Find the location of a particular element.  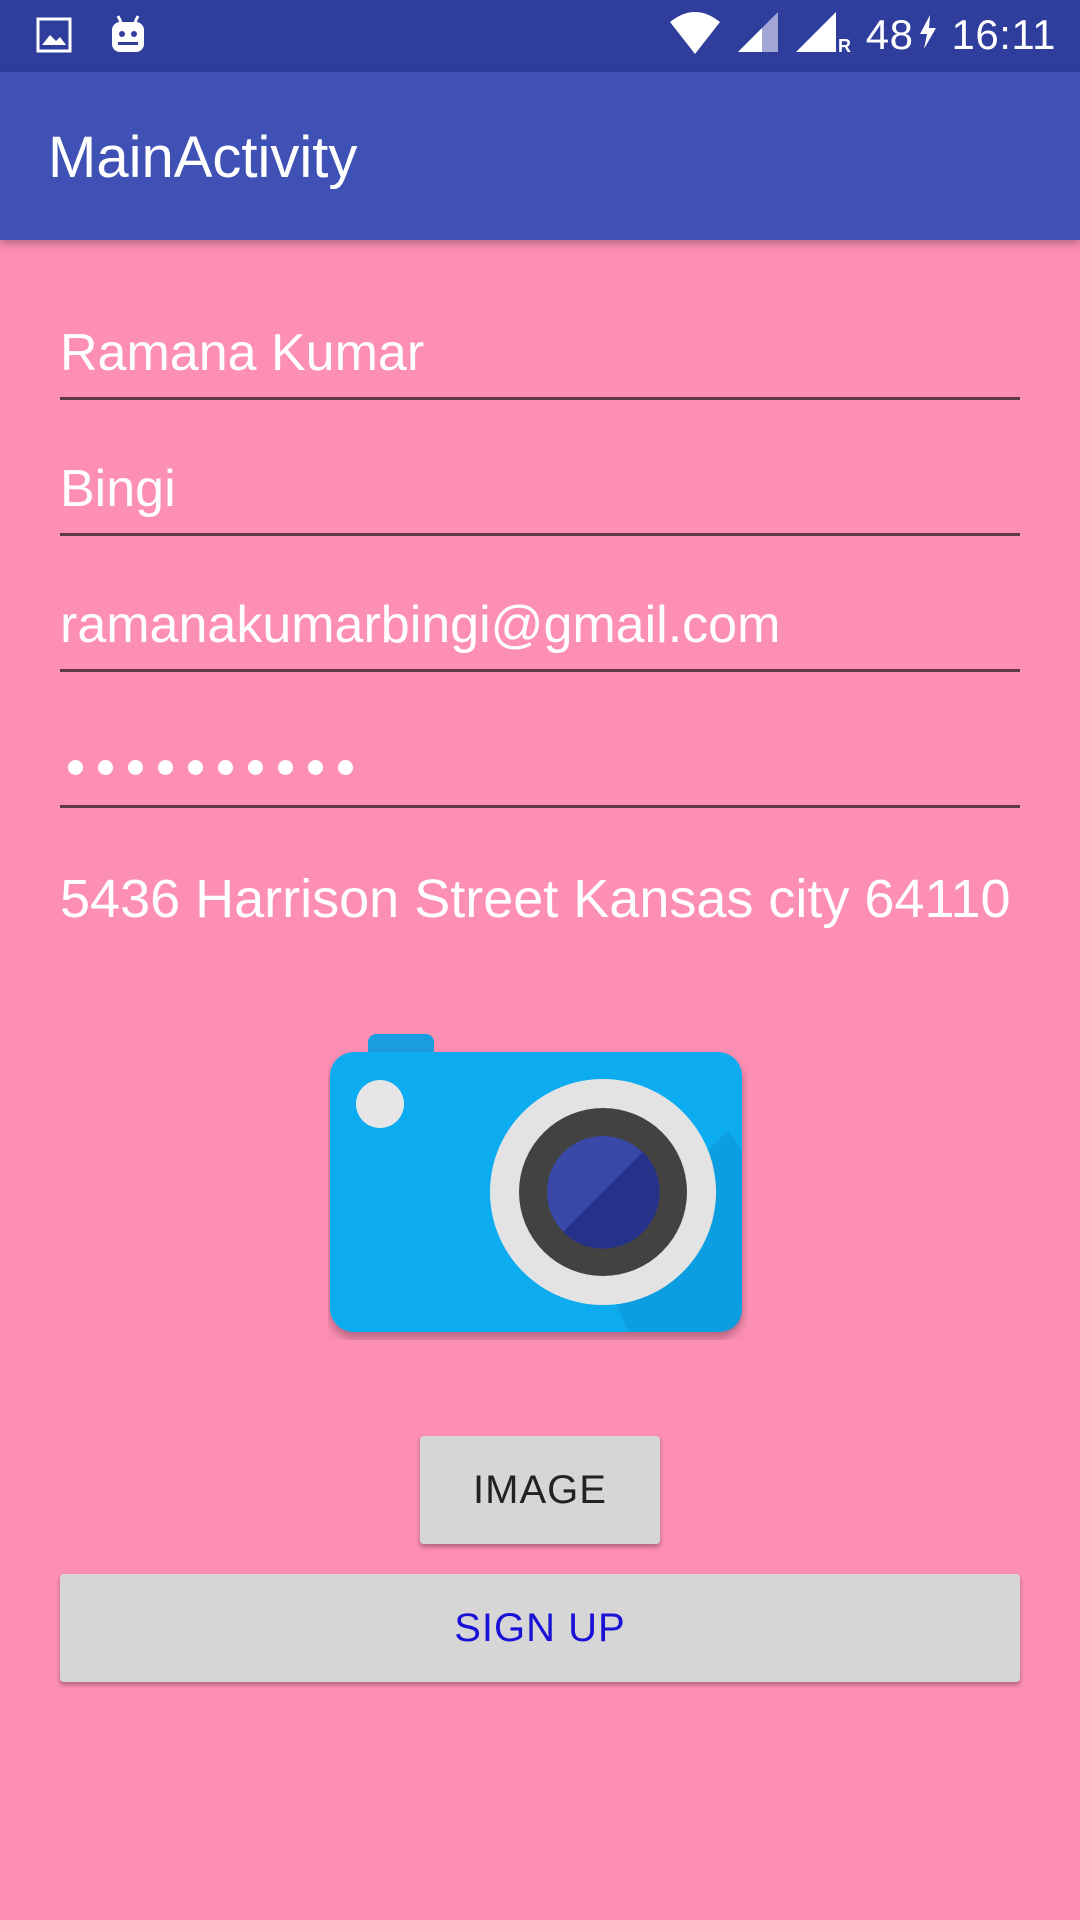

first-name-field: Ramana Kumar is located at coordinates (540, 350).